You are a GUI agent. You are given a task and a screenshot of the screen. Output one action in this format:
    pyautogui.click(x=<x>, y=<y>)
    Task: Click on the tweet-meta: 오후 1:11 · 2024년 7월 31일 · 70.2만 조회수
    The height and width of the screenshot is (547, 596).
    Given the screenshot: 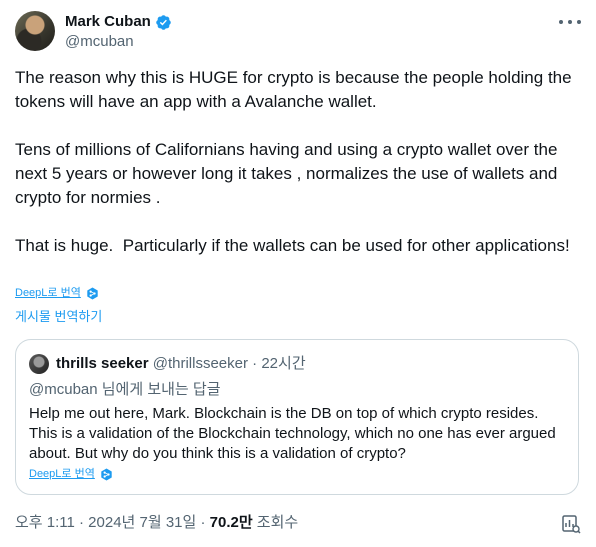 What is the action you would take?
    pyautogui.click(x=156, y=523)
    